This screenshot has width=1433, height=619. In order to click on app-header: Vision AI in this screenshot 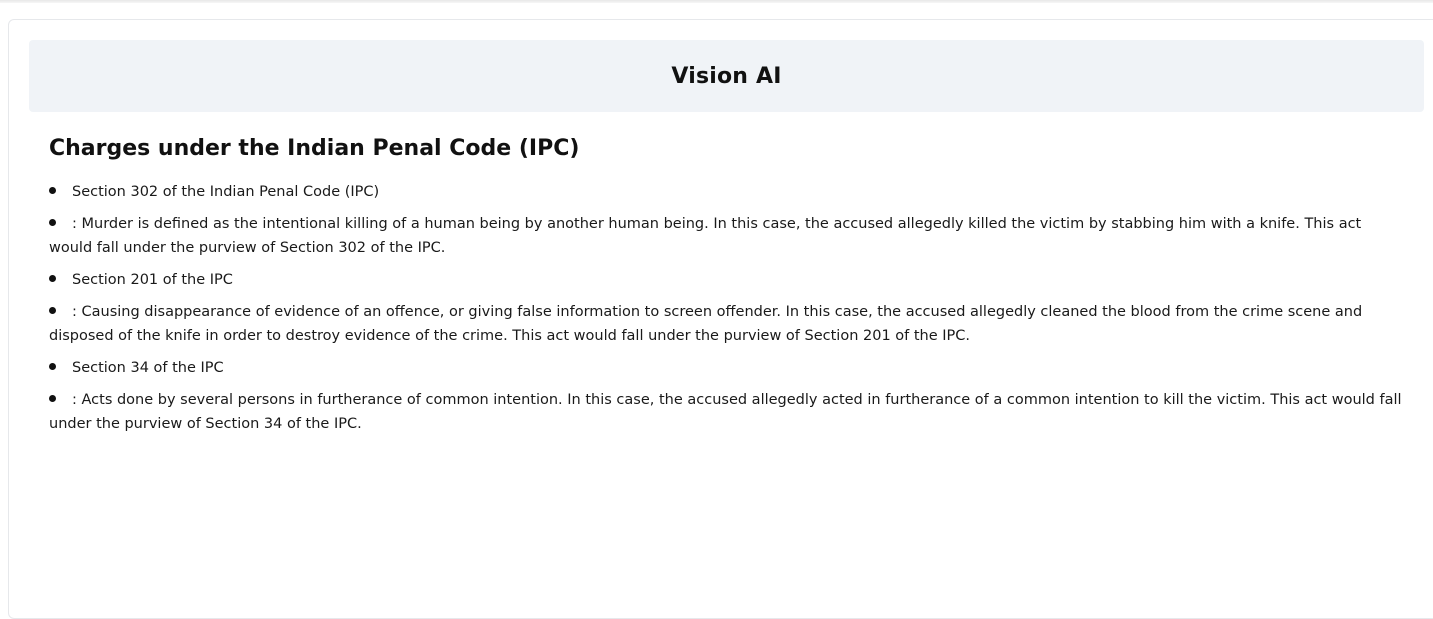, I will do `click(726, 76)`.